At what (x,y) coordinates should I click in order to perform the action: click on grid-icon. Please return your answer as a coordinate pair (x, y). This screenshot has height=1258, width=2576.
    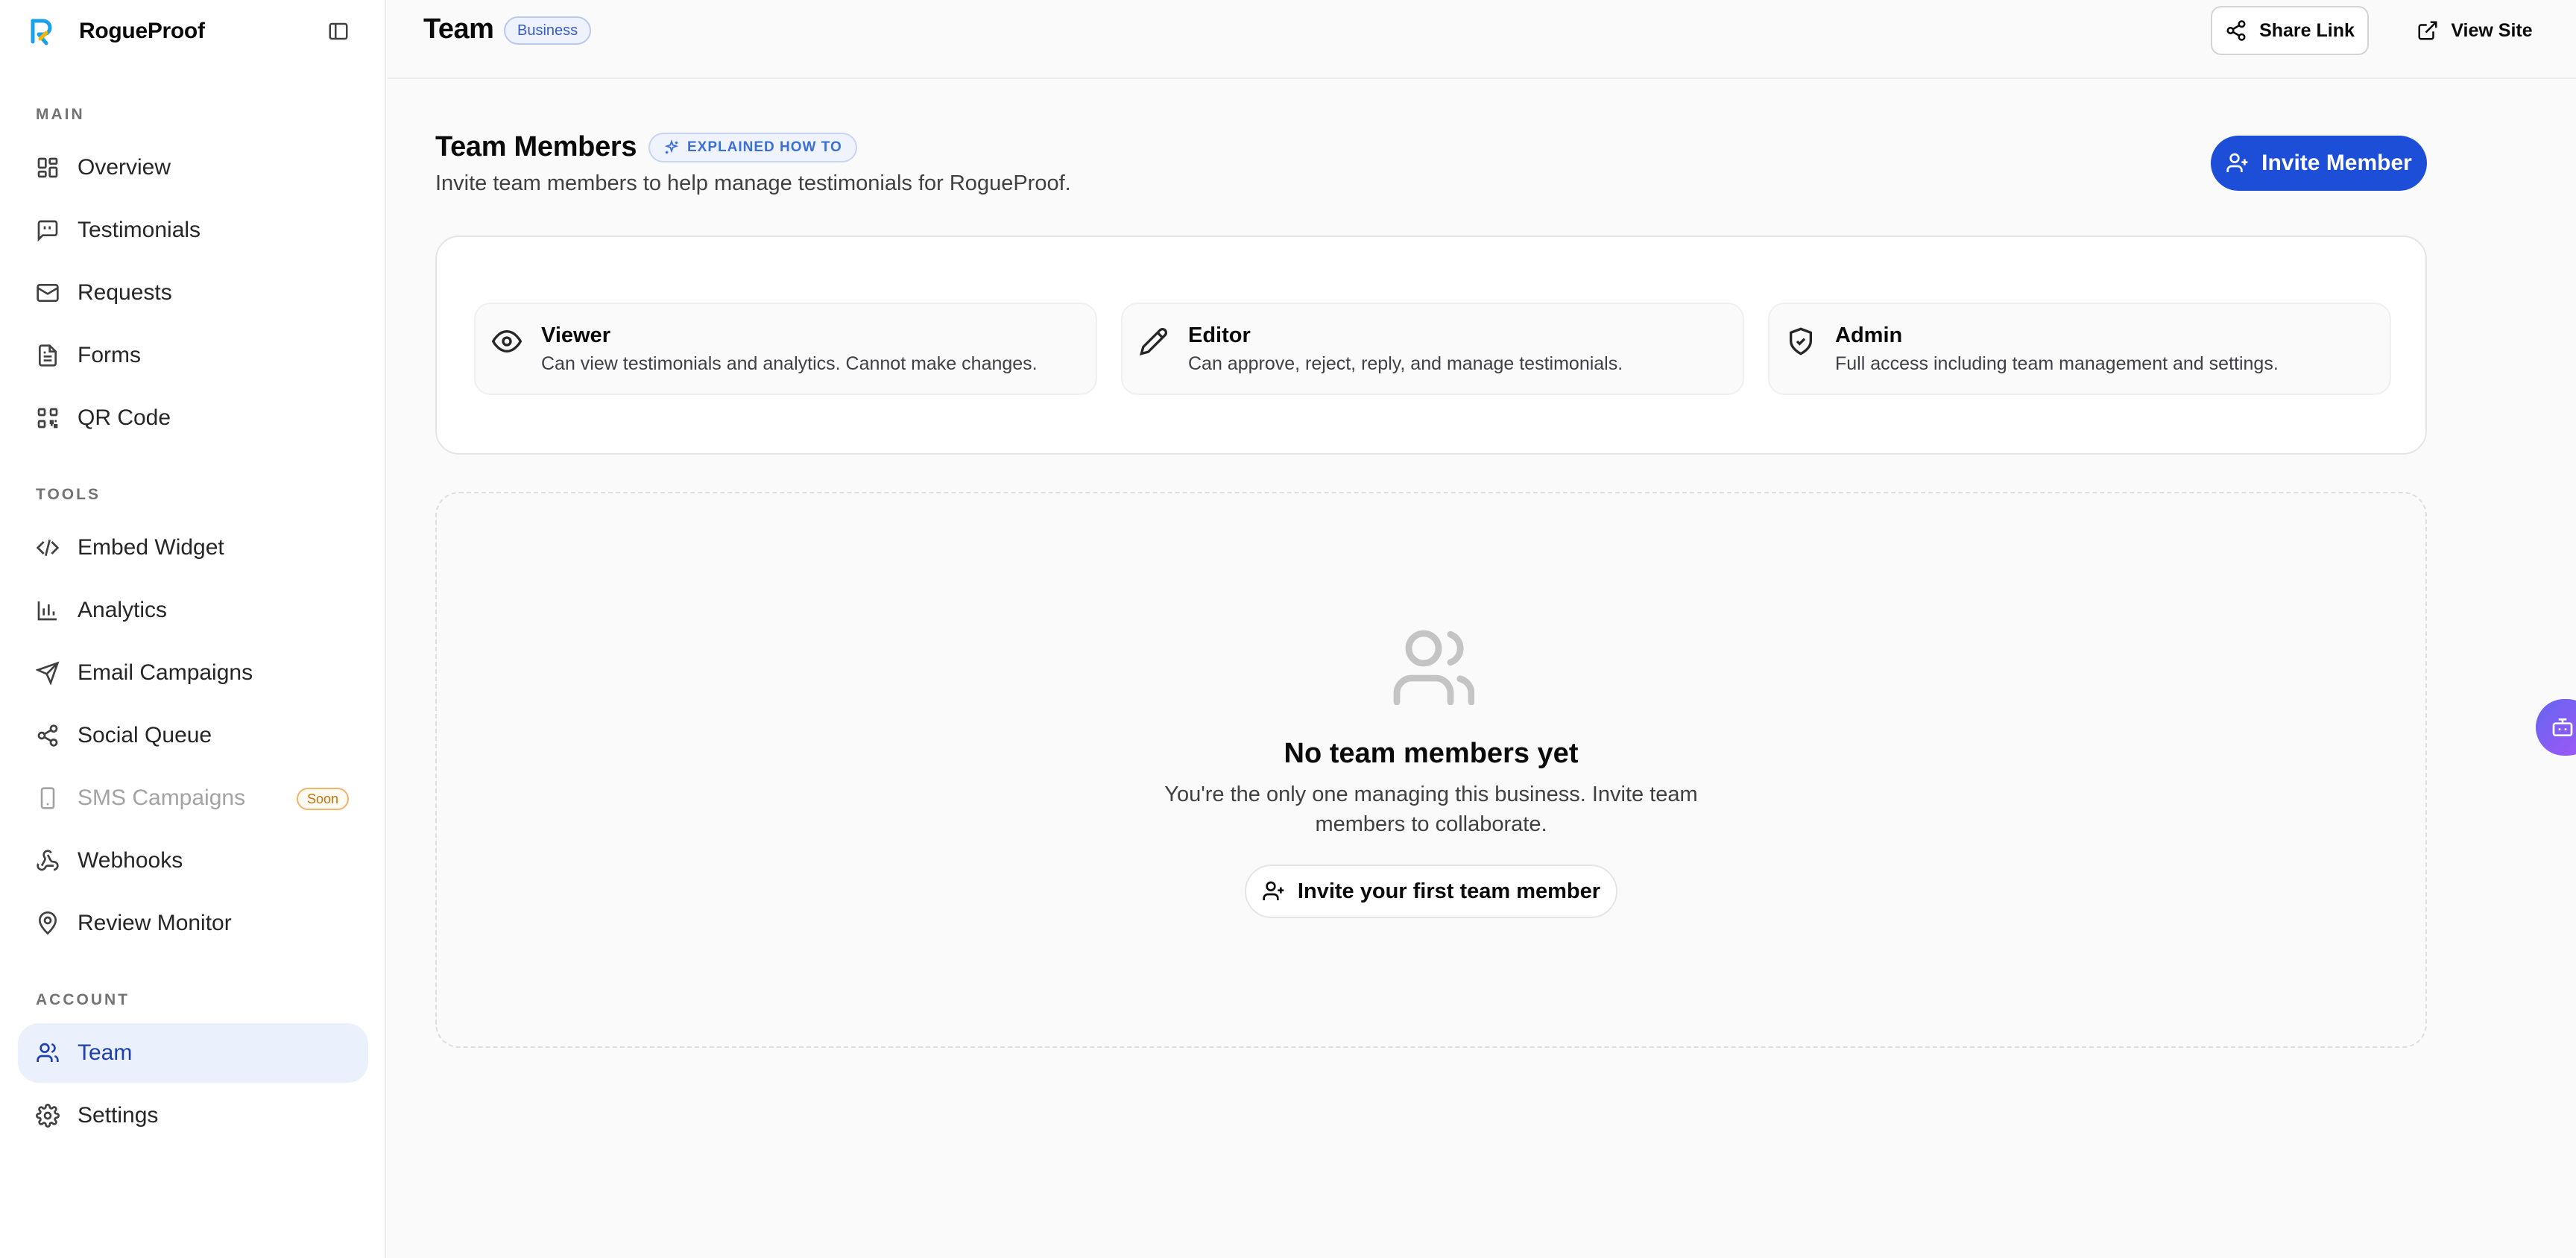
    Looking at the image, I should click on (47, 167).